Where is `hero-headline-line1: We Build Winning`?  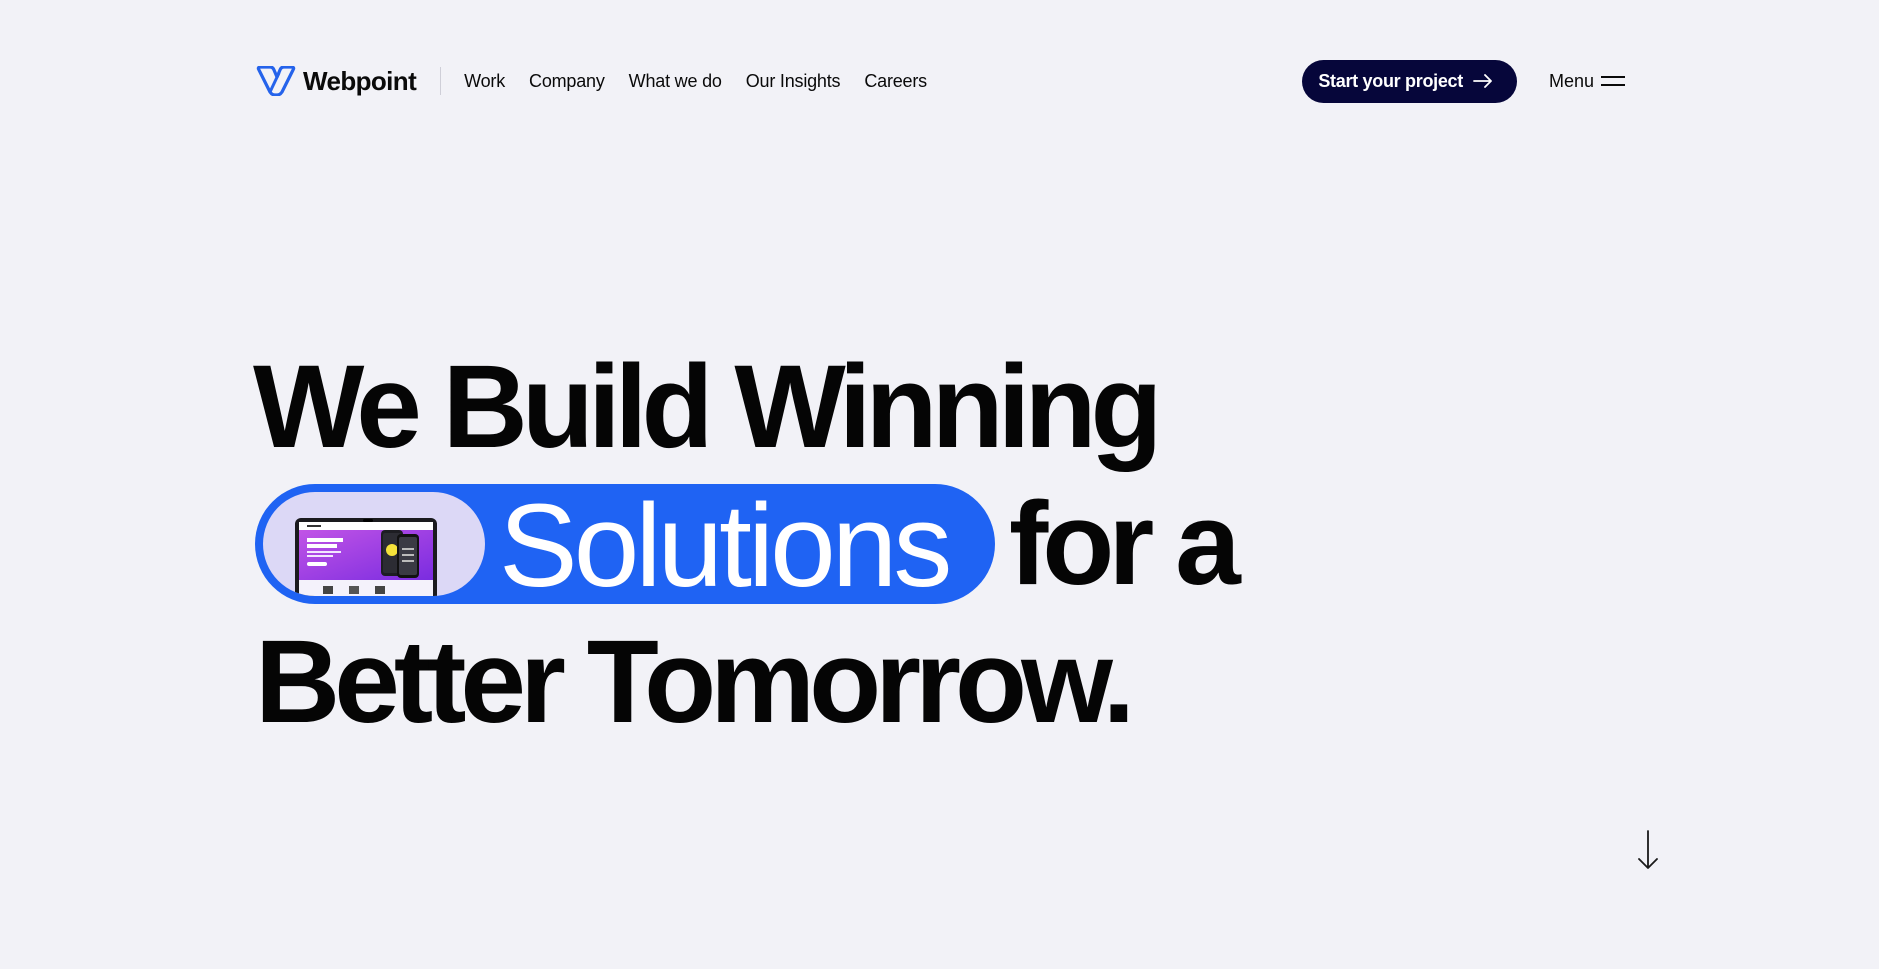
hero-headline-line1: We Build Winning is located at coordinates (708, 407).